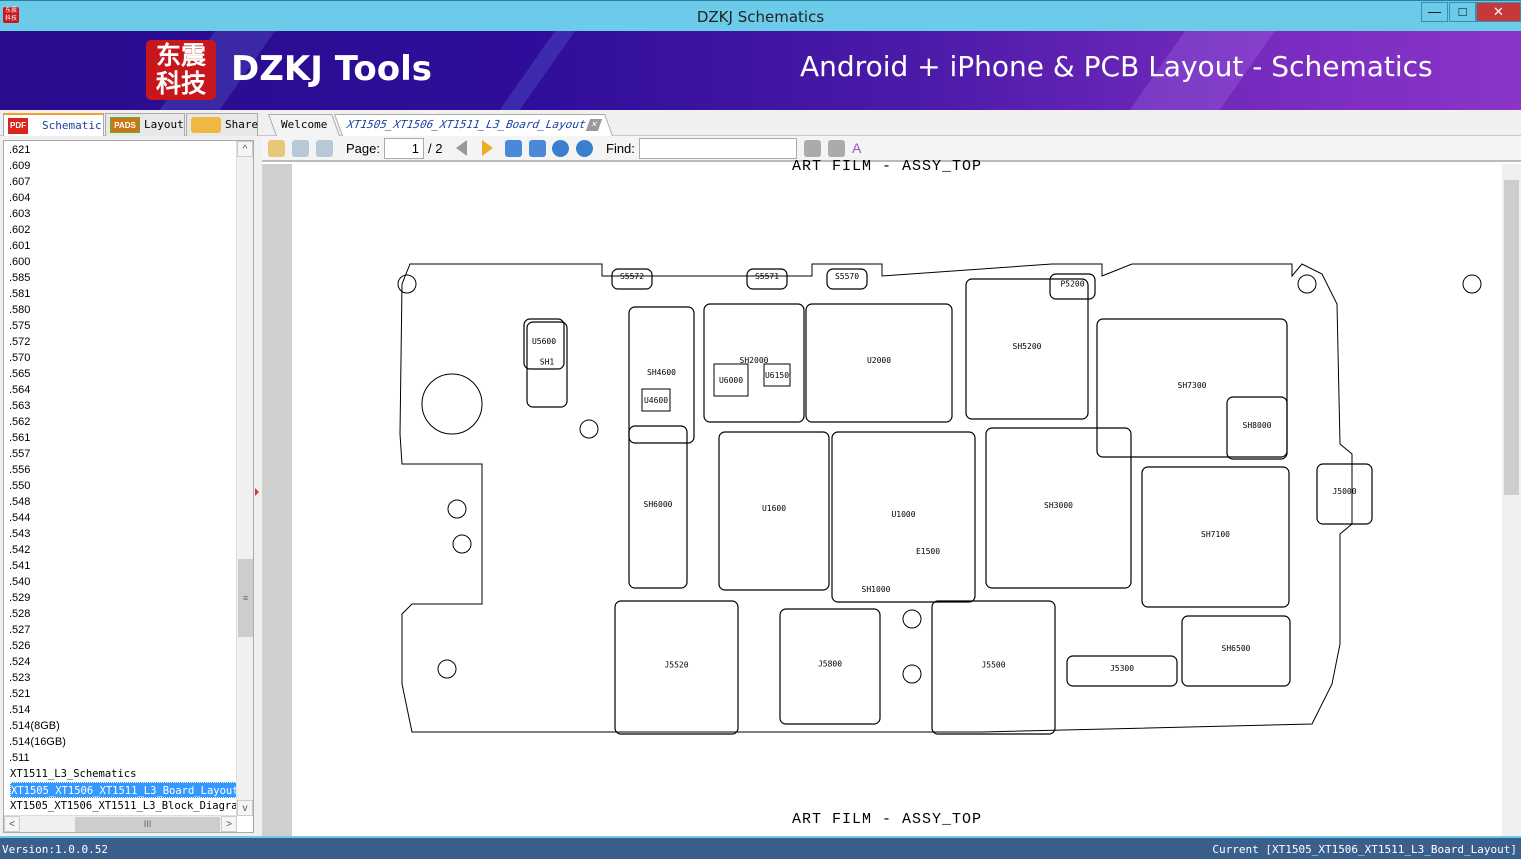 This screenshot has height=859, width=1521. What do you see at coordinates (1027, 346) in the screenshot?
I see `component-label: SH5200` at bounding box center [1027, 346].